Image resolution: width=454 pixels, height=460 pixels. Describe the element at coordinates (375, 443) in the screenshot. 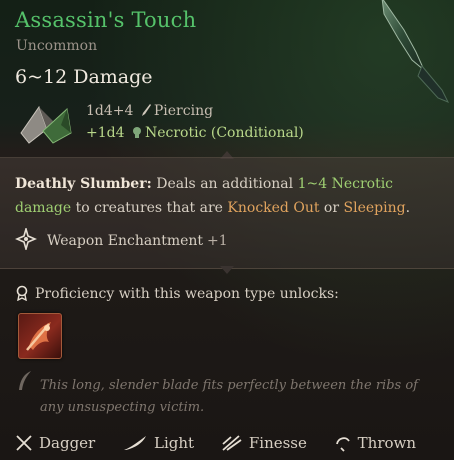

I see `property-thrown: Thrown` at that location.